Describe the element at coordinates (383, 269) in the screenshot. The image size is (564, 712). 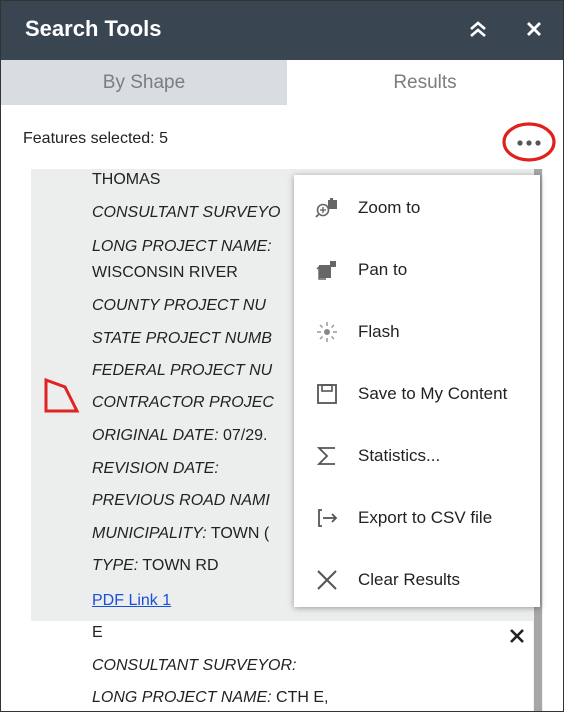
I see `menu-label: Pan to` at that location.